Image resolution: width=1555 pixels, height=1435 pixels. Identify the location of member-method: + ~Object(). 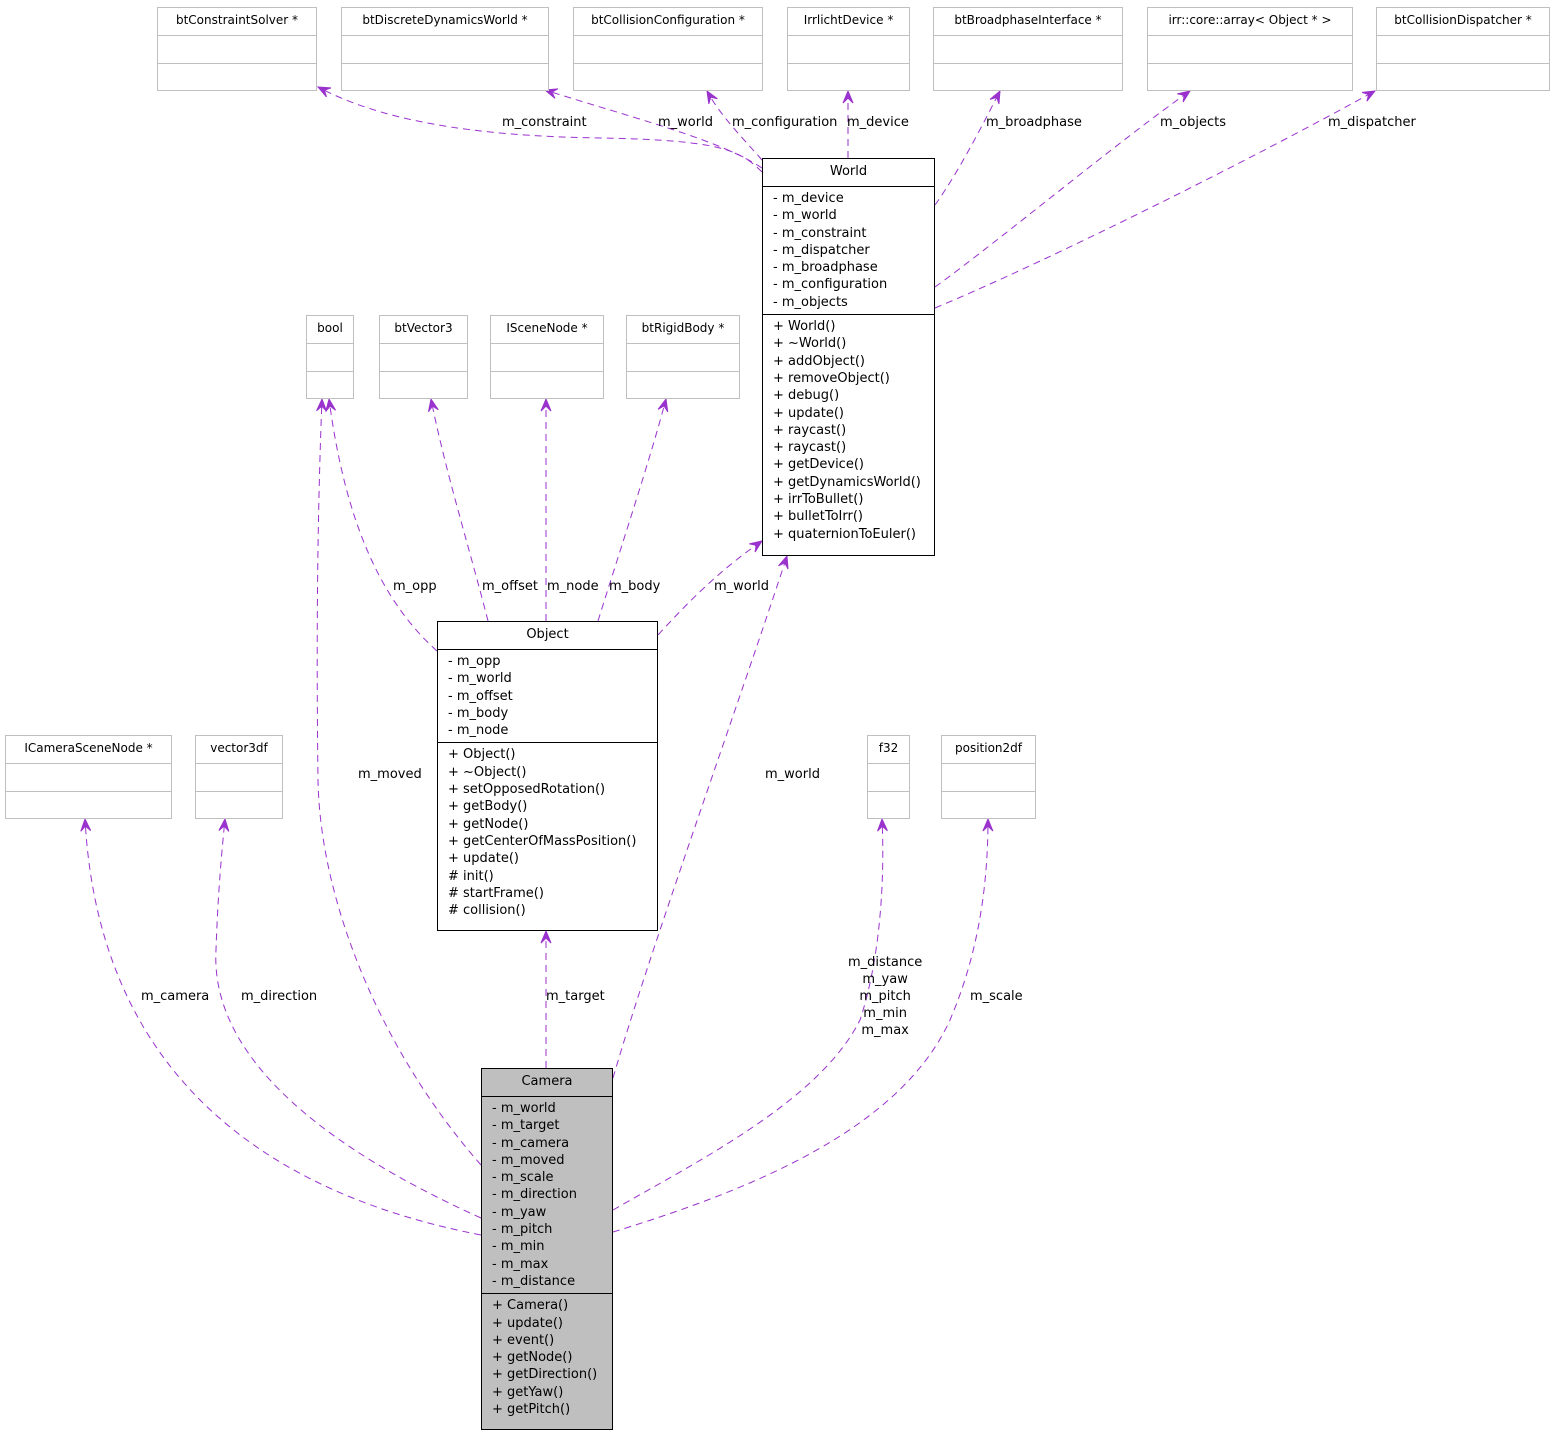
(487, 772).